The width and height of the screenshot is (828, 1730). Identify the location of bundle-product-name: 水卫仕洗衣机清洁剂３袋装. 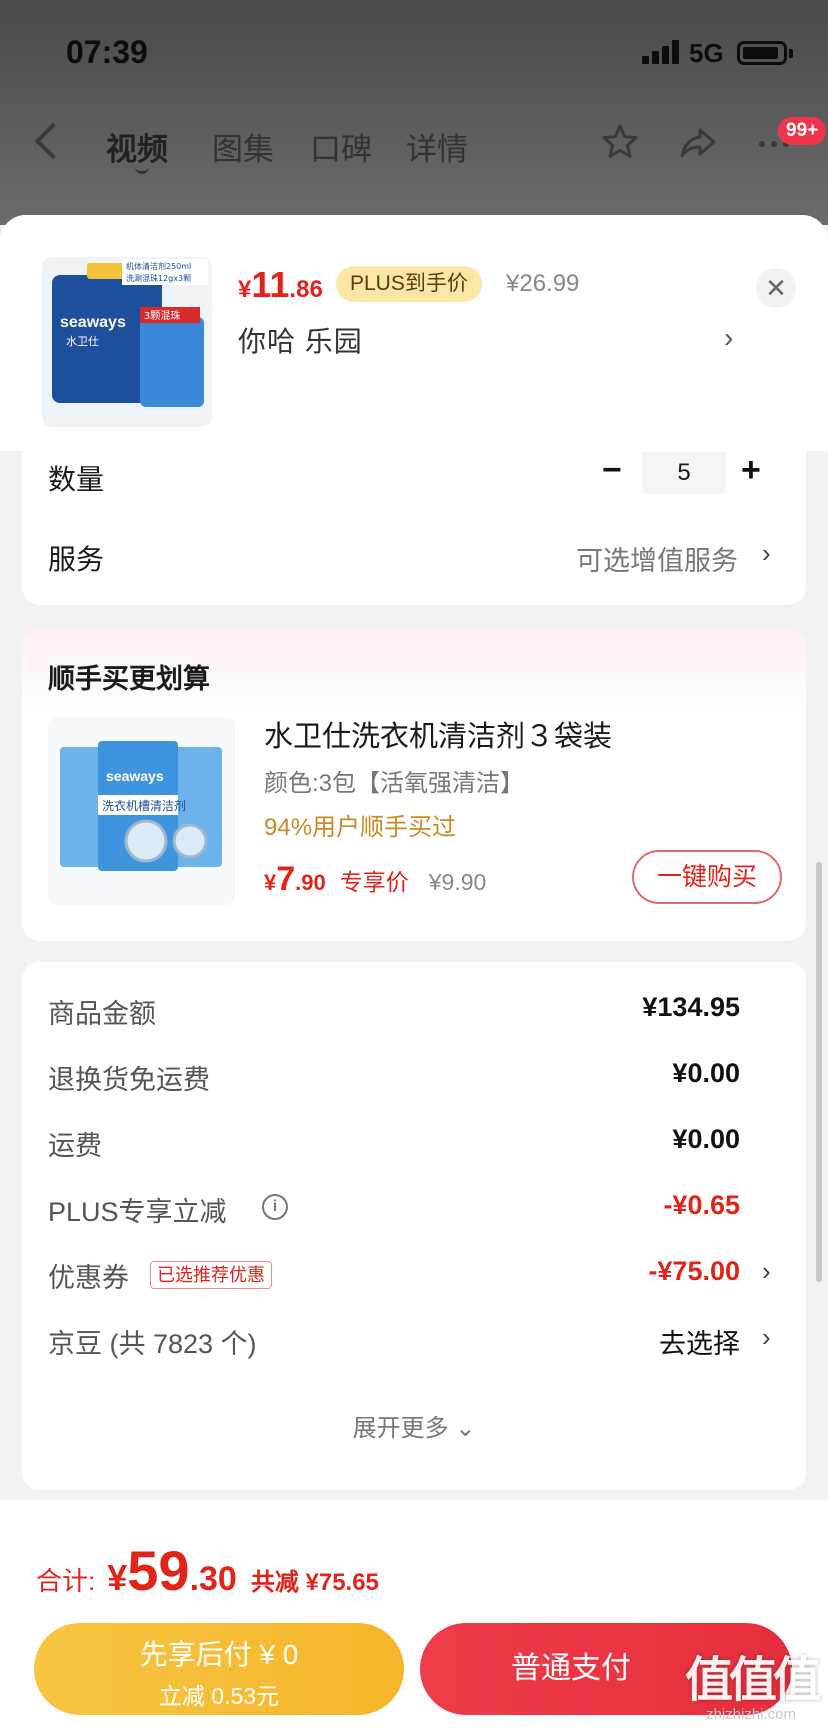
(438, 734).